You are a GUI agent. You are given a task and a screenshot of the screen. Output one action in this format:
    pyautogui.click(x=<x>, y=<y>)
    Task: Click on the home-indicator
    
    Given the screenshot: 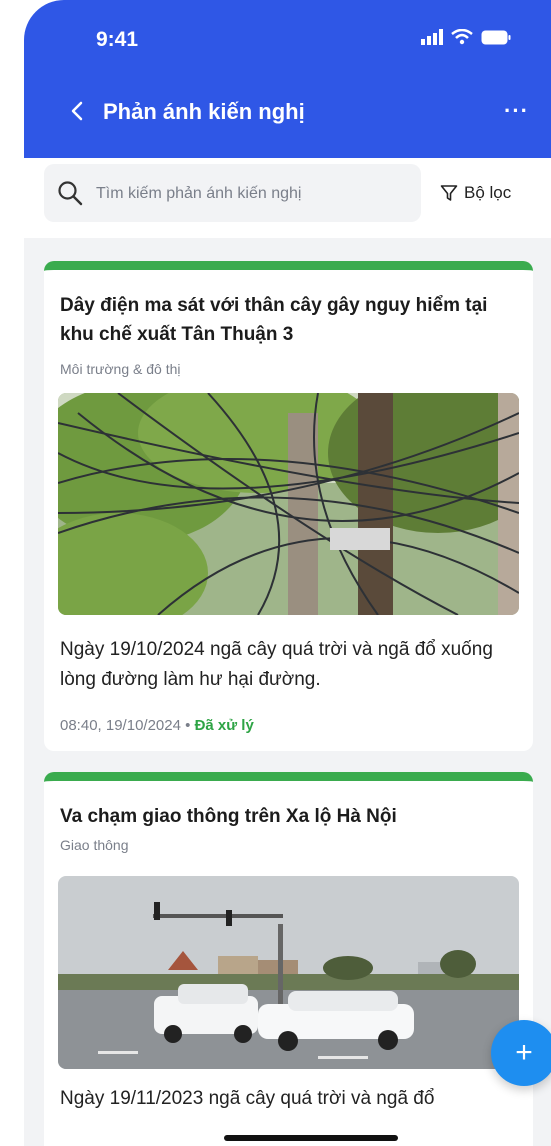 What is the action you would take?
    pyautogui.click(x=311, y=1138)
    